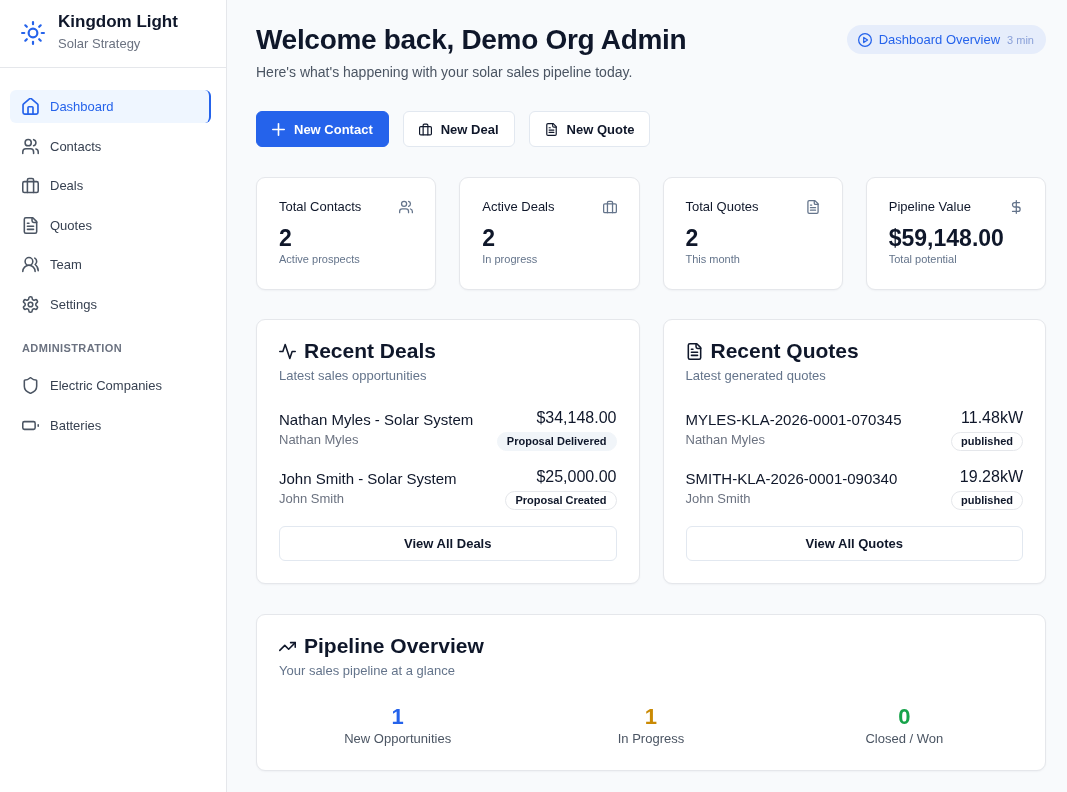 This screenshot has height=792, width=1067. Describe the element at coordinates (471, 40) in the screenshot. I see `page-title: Welcome back, Demo Org Admin` at that location.